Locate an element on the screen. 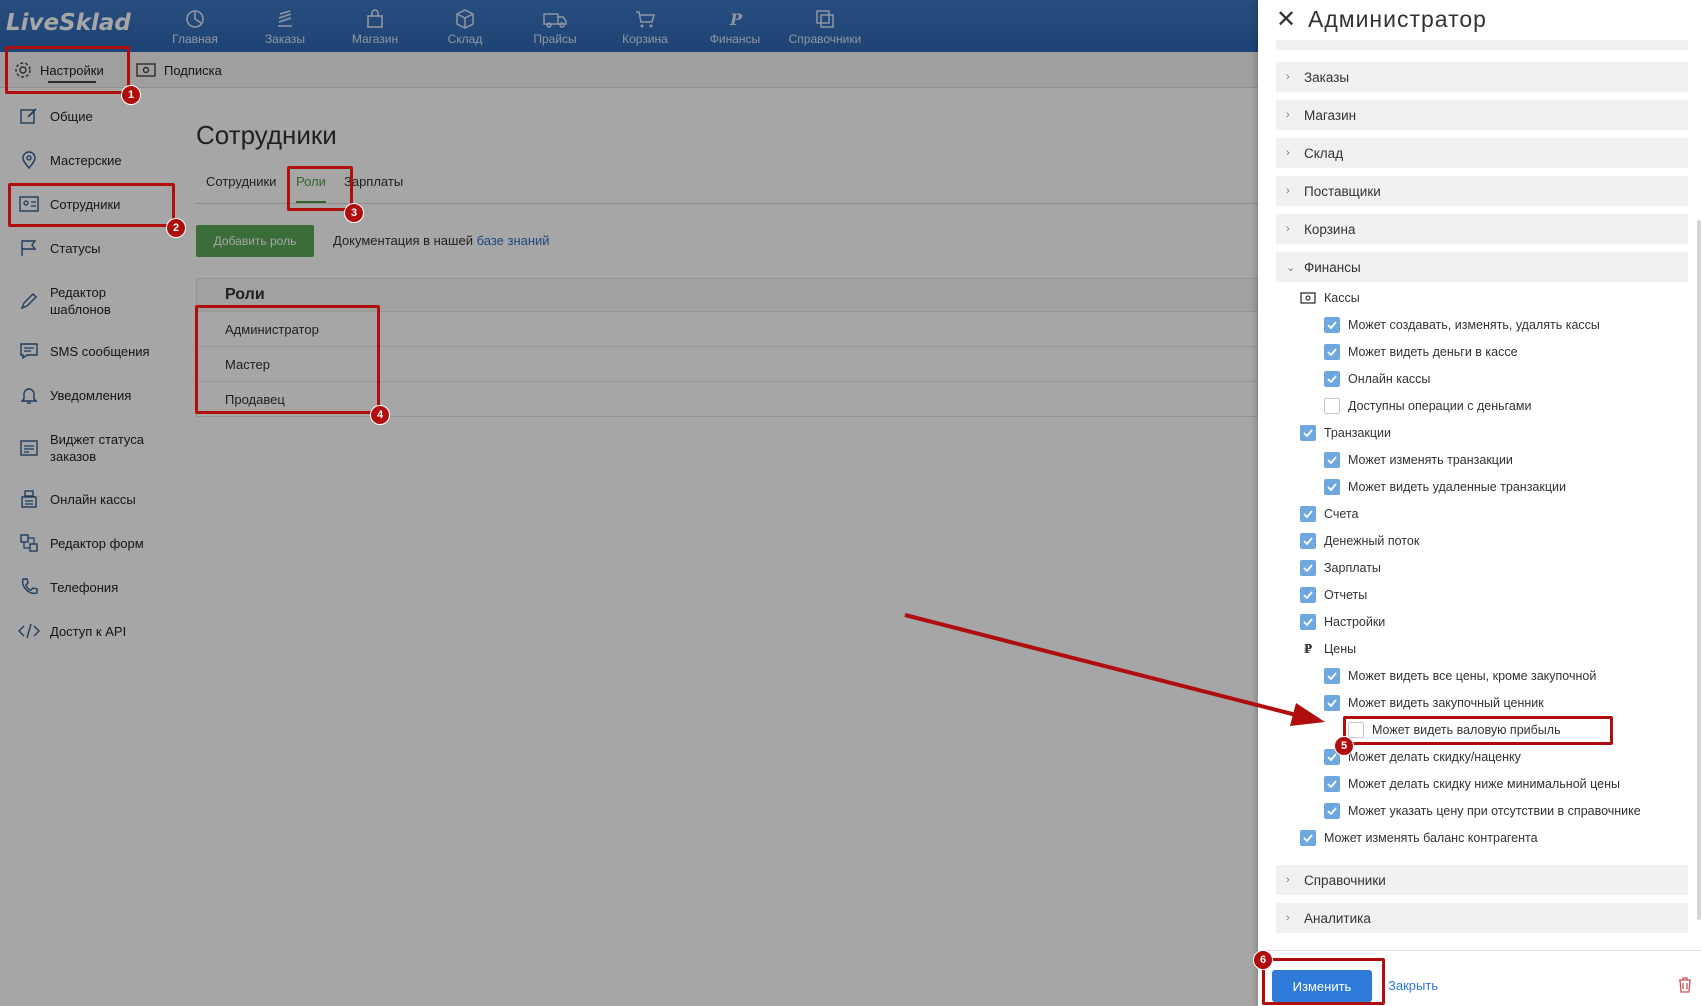 The width and height of the screenshot is (1701, 1006). trash-icon is located at coordinates (1685, 987).